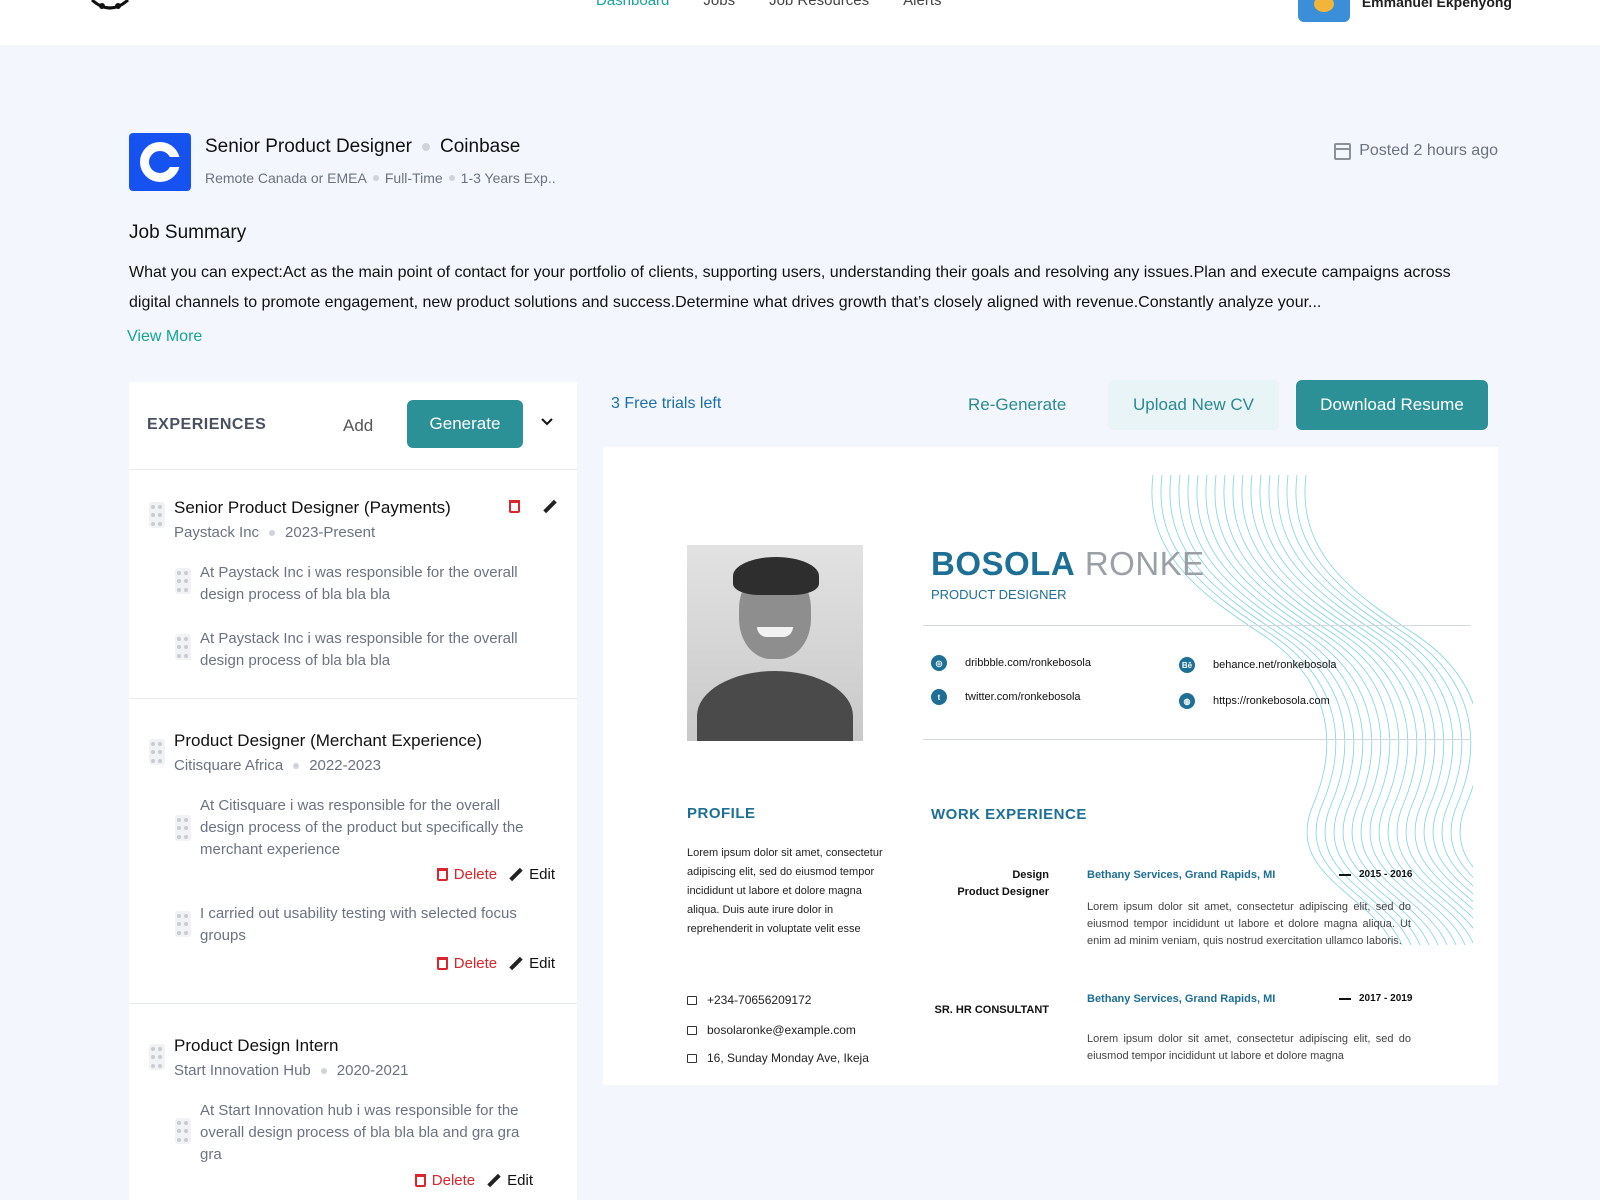 The image size is (1600, 1200). What do you see at coordinates (312, 507) in the screenshot?
I see `experience-title: Senior Product Designer (Payments)` at bounding box center [312, 507].